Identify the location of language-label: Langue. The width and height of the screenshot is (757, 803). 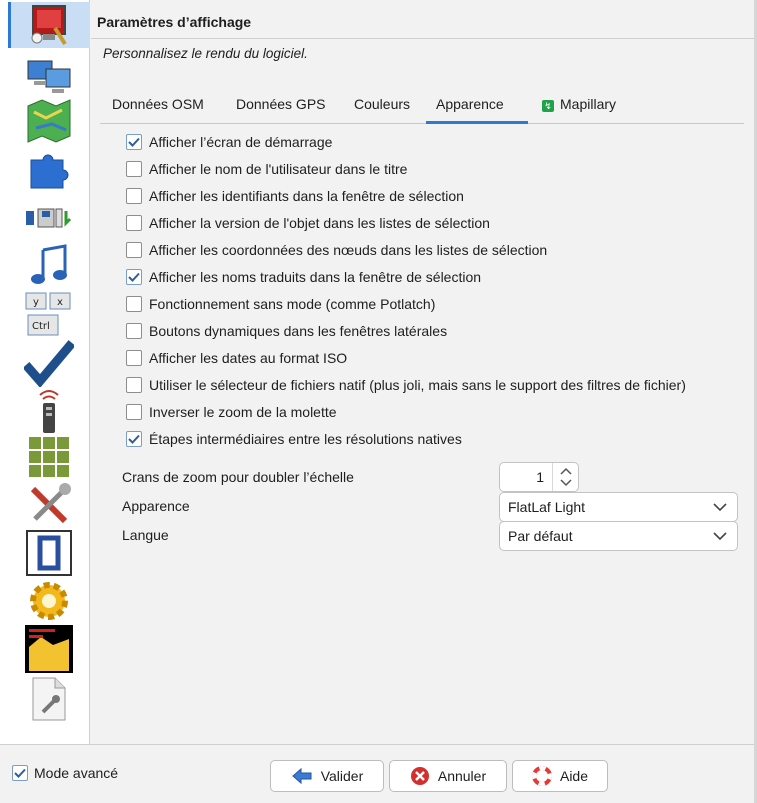
(145, 535).